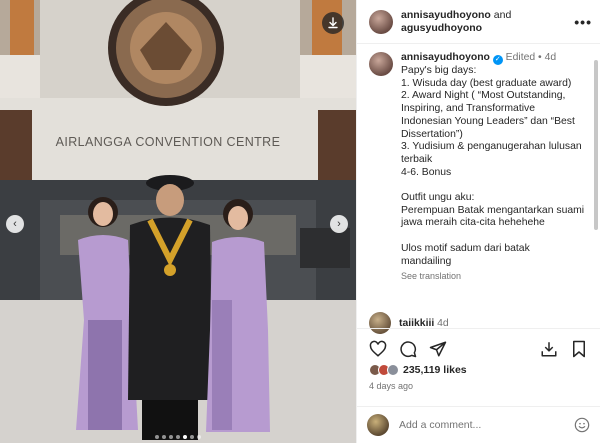  I want to click on caption-line: mandailing, so click(426, 261).